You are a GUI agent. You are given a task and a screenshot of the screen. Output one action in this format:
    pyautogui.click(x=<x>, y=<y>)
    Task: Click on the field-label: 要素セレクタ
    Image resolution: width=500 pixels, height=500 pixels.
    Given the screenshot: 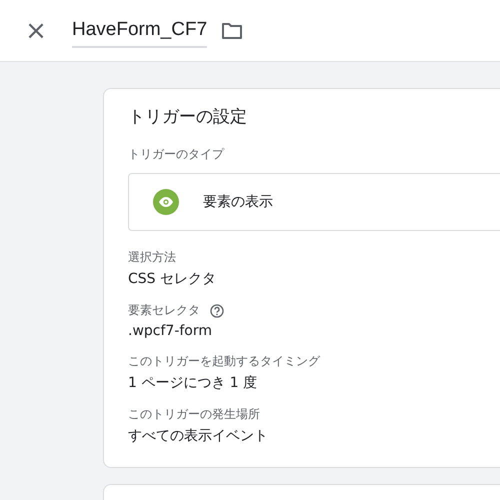 What is the action you would take?
    pyautogui.click(x=164, y=310)
    